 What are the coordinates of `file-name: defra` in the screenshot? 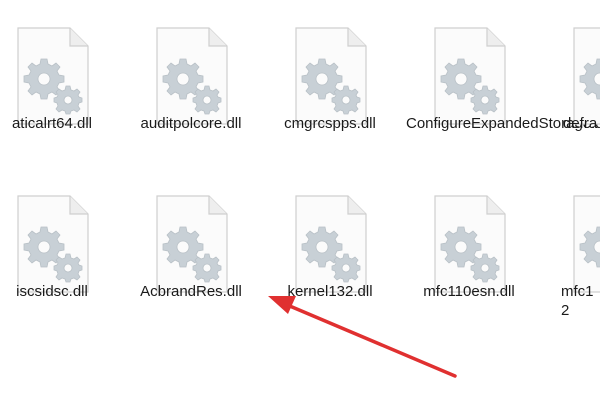 It's located at (580, 123).